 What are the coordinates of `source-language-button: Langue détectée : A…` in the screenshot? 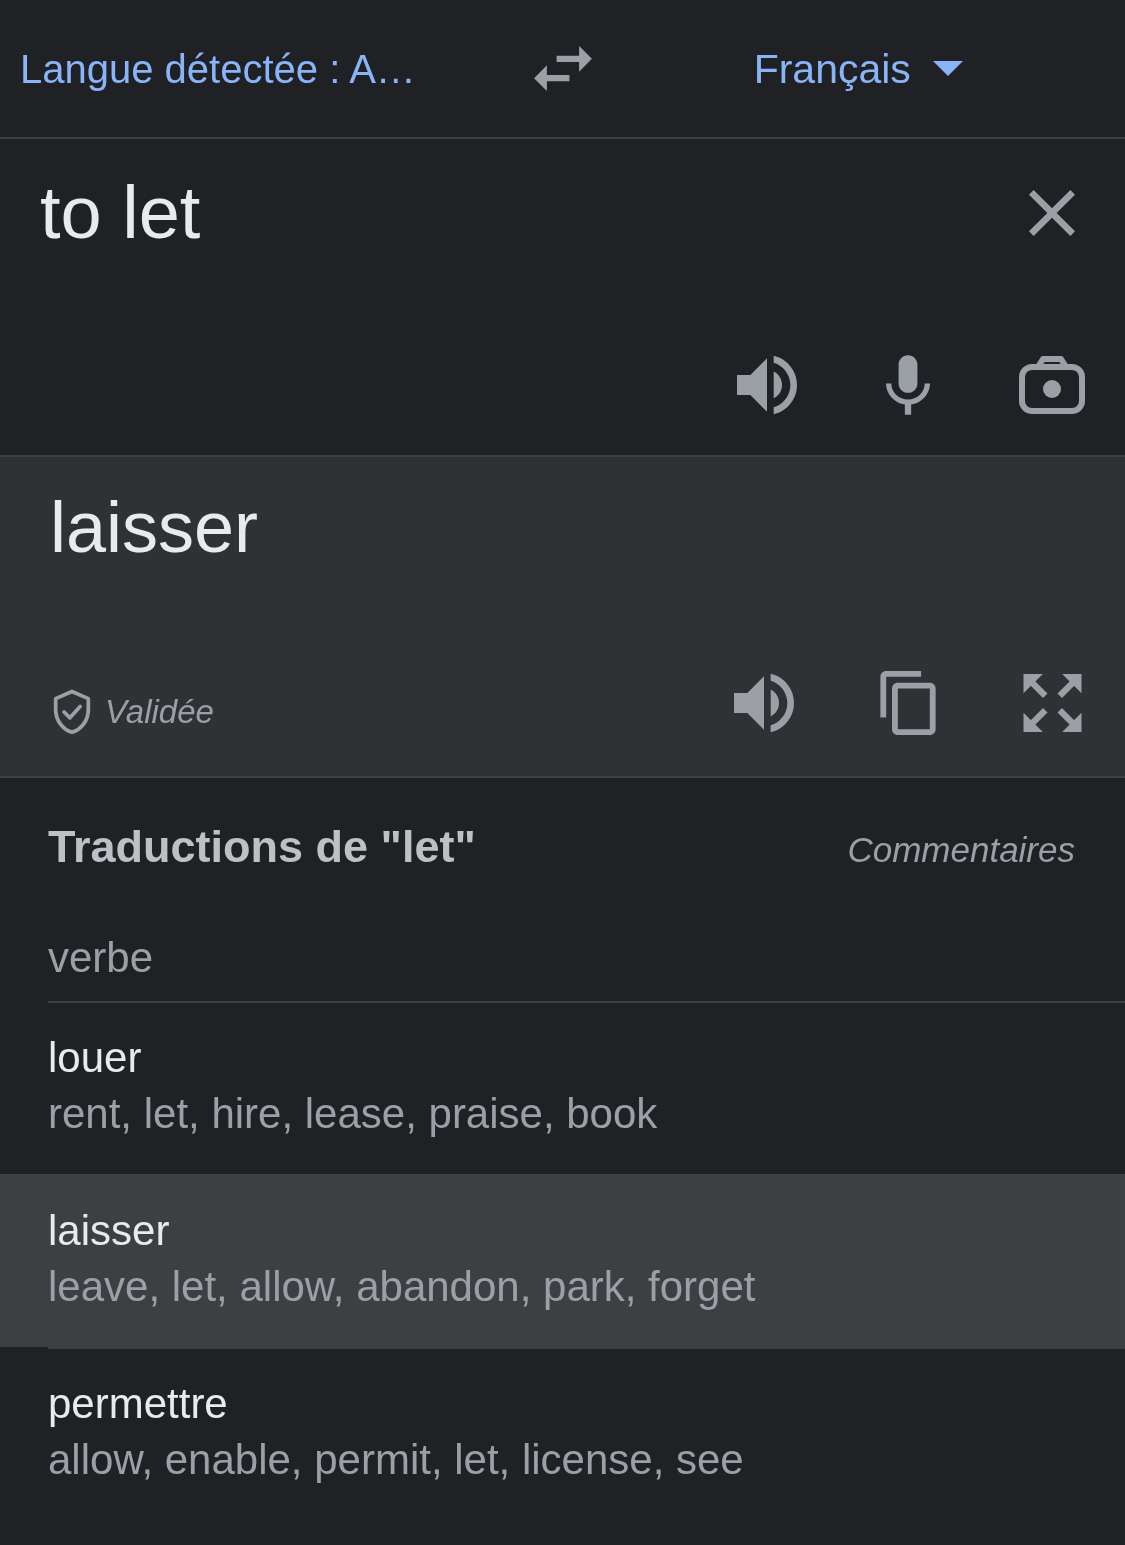 It's located at (218, 68).